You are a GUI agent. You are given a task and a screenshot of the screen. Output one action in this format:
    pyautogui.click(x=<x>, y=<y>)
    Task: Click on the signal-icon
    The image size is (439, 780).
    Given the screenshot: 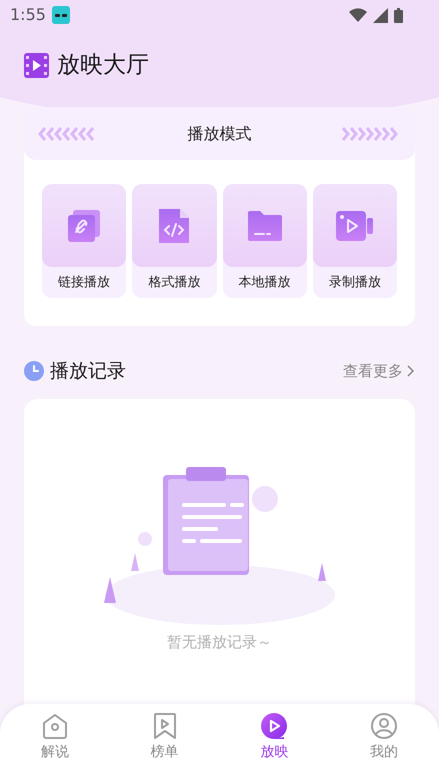 What is the action you would take?
    pyautogui.click(x=380, y=15)
    